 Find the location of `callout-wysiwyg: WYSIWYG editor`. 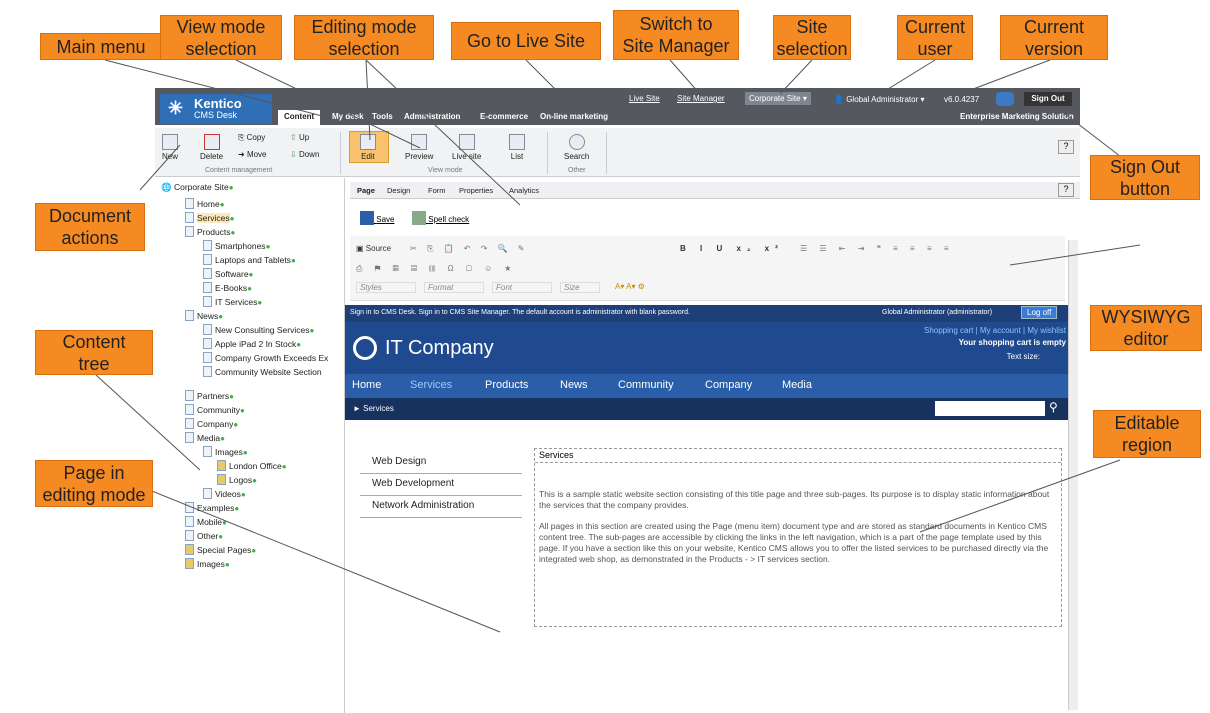

callout-wysiwyg: WYSIWYG editor is located at coordinates (1146, 328).